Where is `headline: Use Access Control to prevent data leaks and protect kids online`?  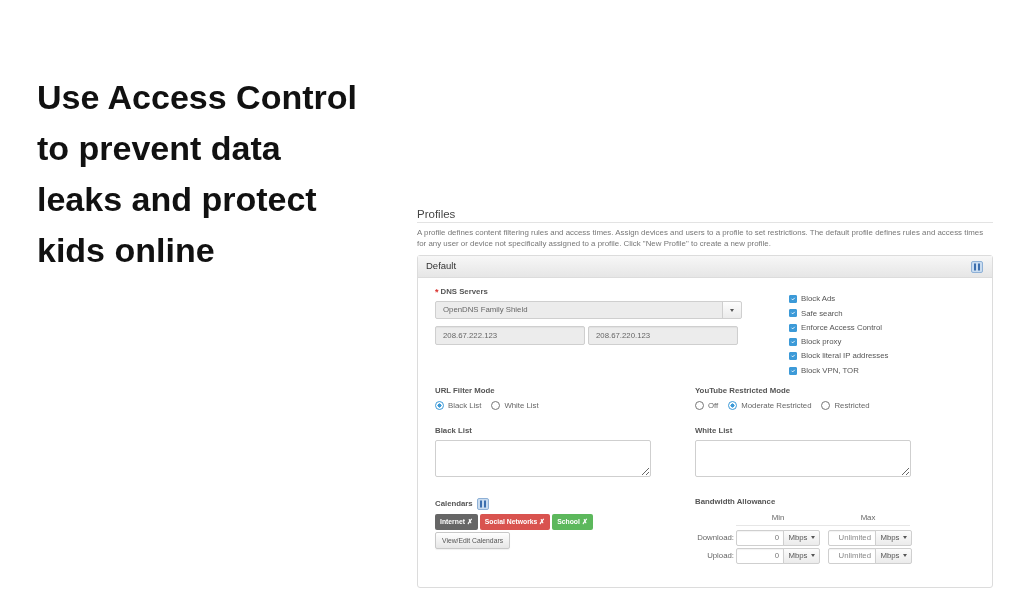
headline: Use Access Control to prevent data leaks and protect kids online is located at coordinates (197, 174).